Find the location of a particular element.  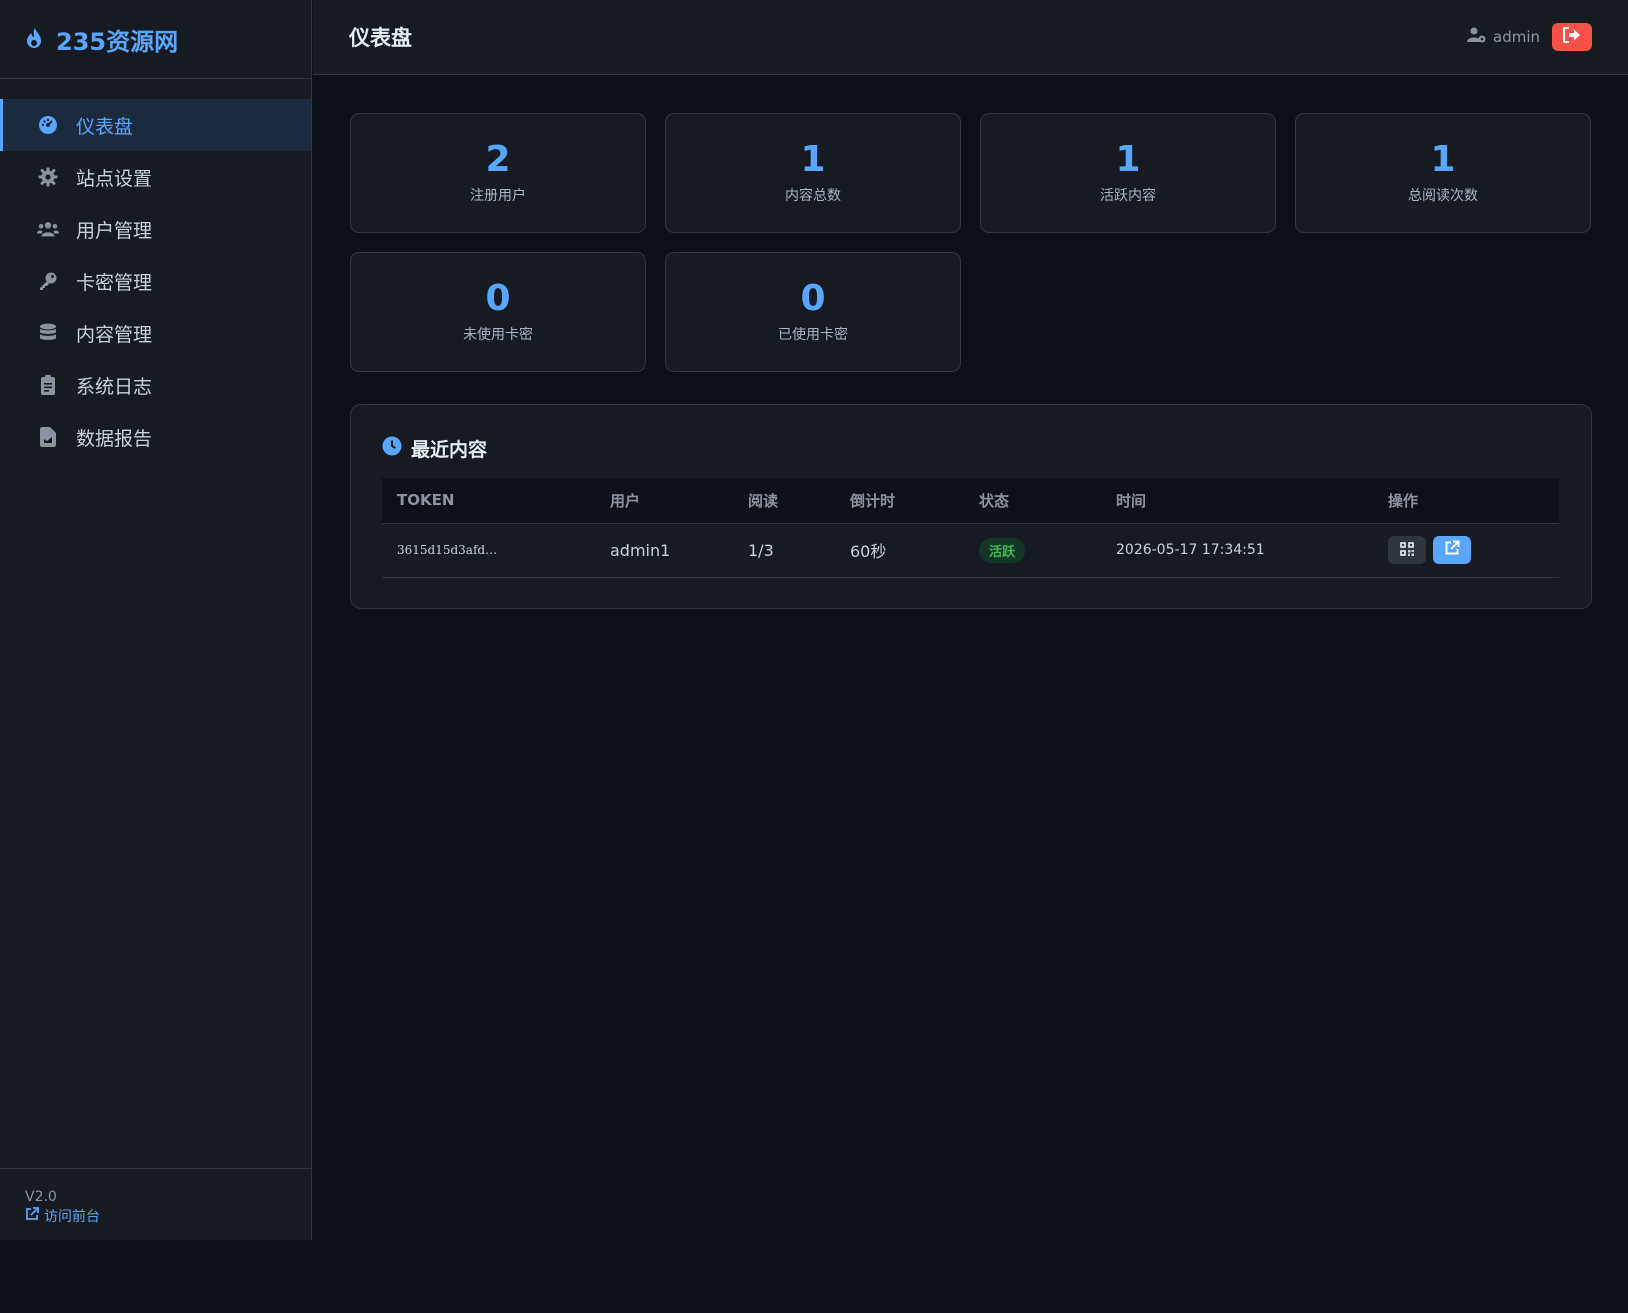

stat-card-registered-users: 2 注册用户 is located at coordinates (498, 173).